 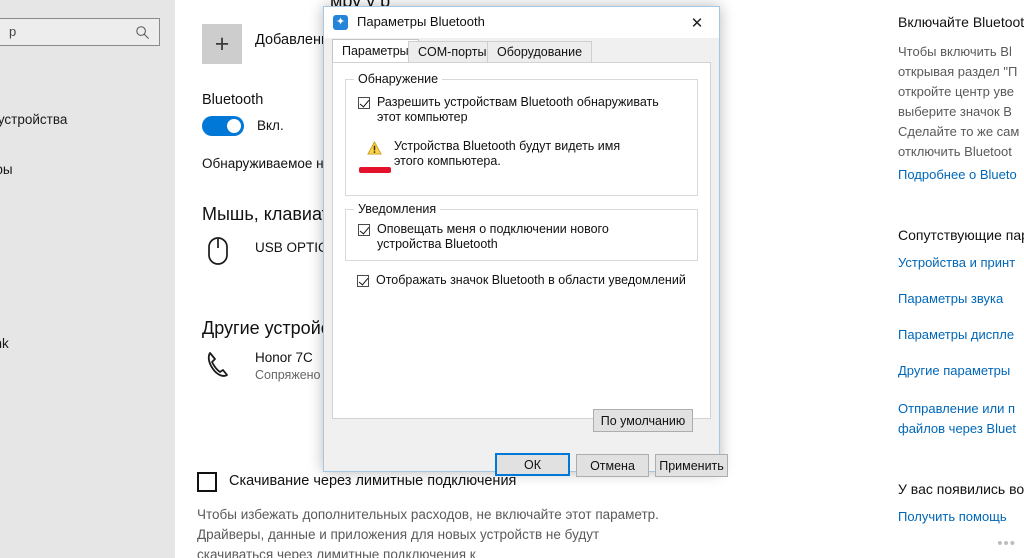 I want to click on add-device-button: +, so click(x=222, y=44).